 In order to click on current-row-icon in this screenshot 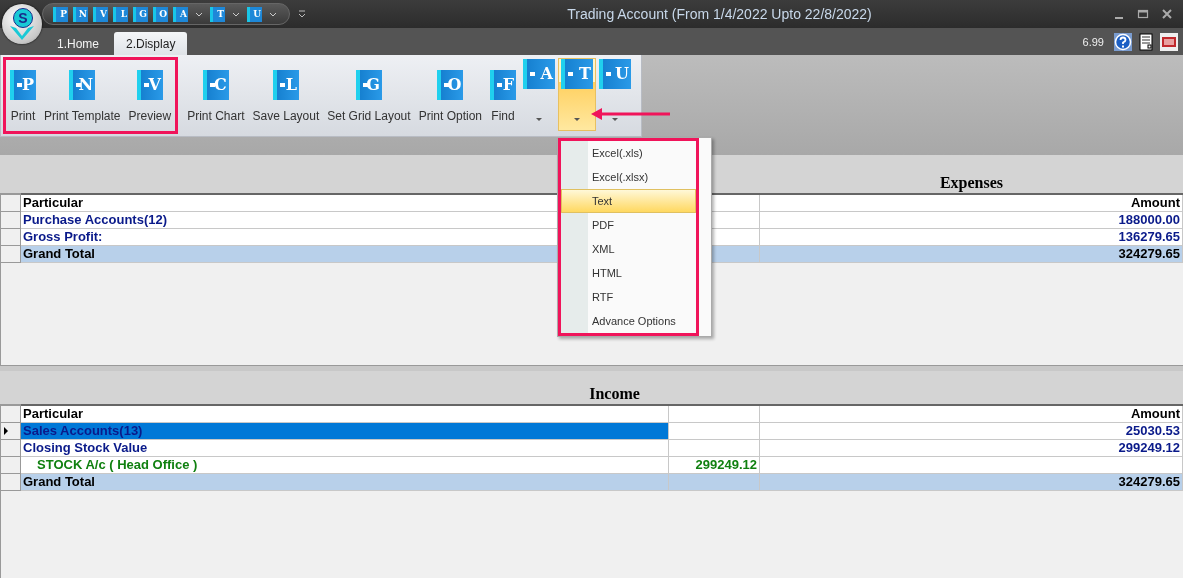, I will do `click(6, 431)`.